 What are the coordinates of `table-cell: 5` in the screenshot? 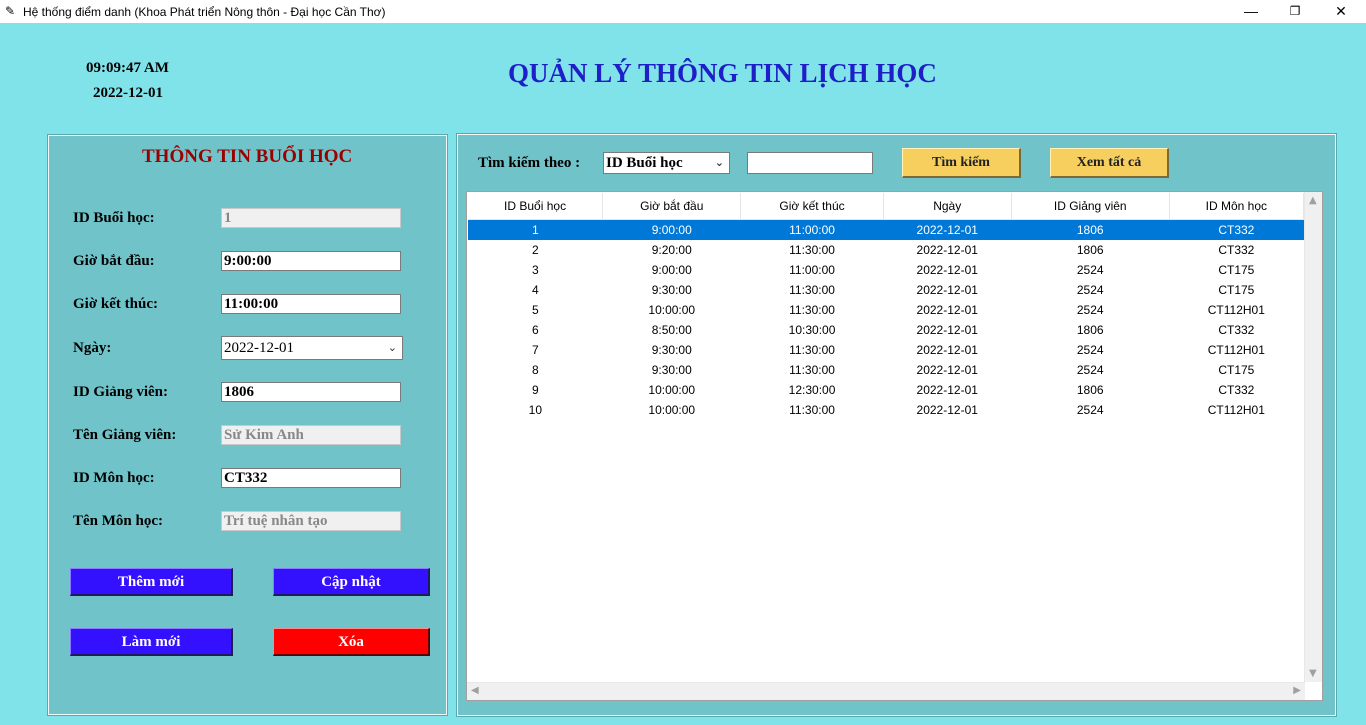 It's located at (535, 310).